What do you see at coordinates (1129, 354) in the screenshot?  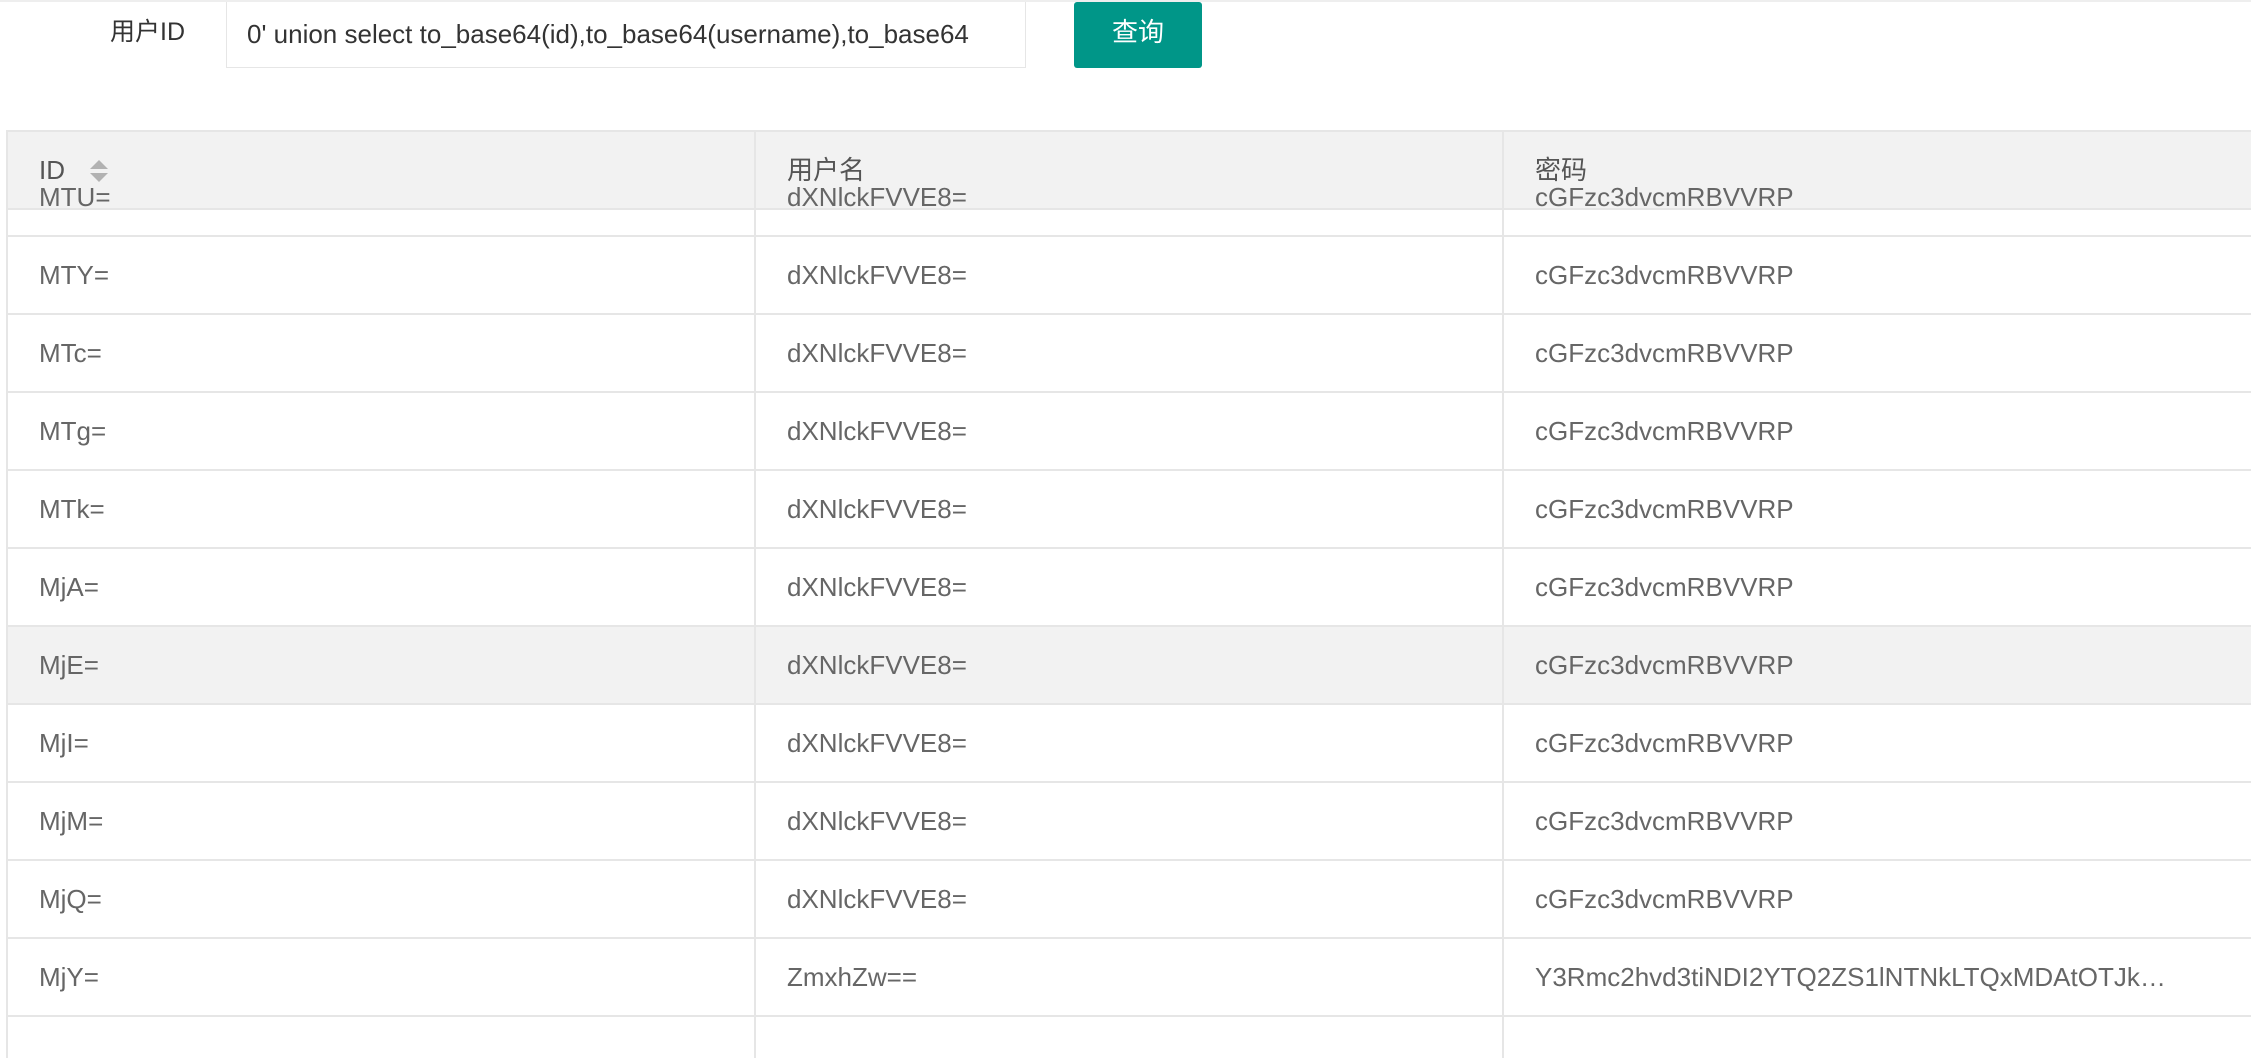 I see `table-row: MTc= dXNlckFVVE8= cGFzc3dvcmRBVVRP` at bounding box center [1129, 354].